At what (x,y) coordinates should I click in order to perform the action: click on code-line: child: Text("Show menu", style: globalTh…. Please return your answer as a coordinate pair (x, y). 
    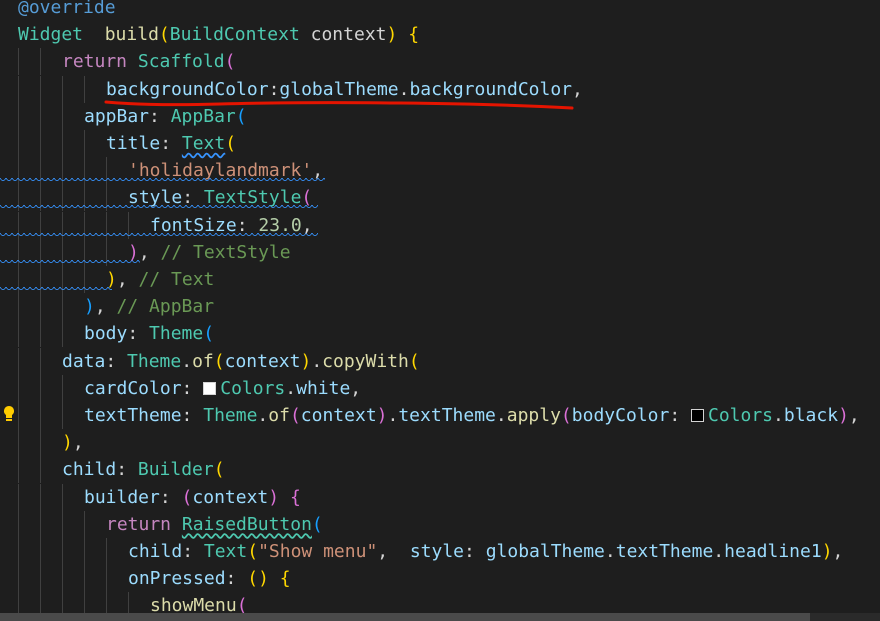
    Looking at the image, I should click on (440, 551).